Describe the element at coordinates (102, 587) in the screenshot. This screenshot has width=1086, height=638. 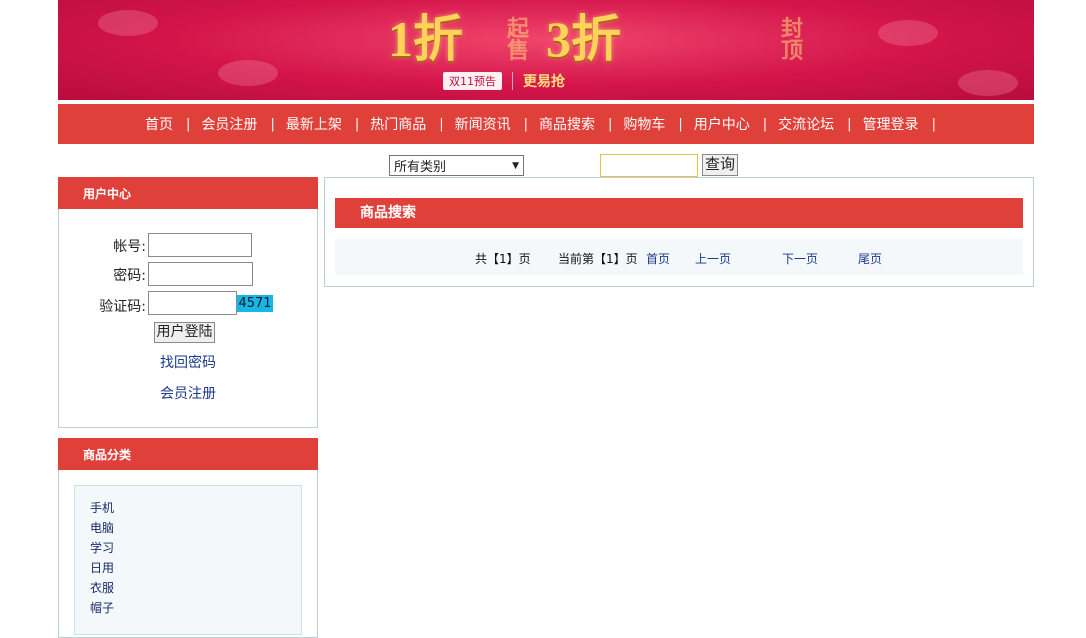
I see `category-item-clothes: 衣服` at that location.